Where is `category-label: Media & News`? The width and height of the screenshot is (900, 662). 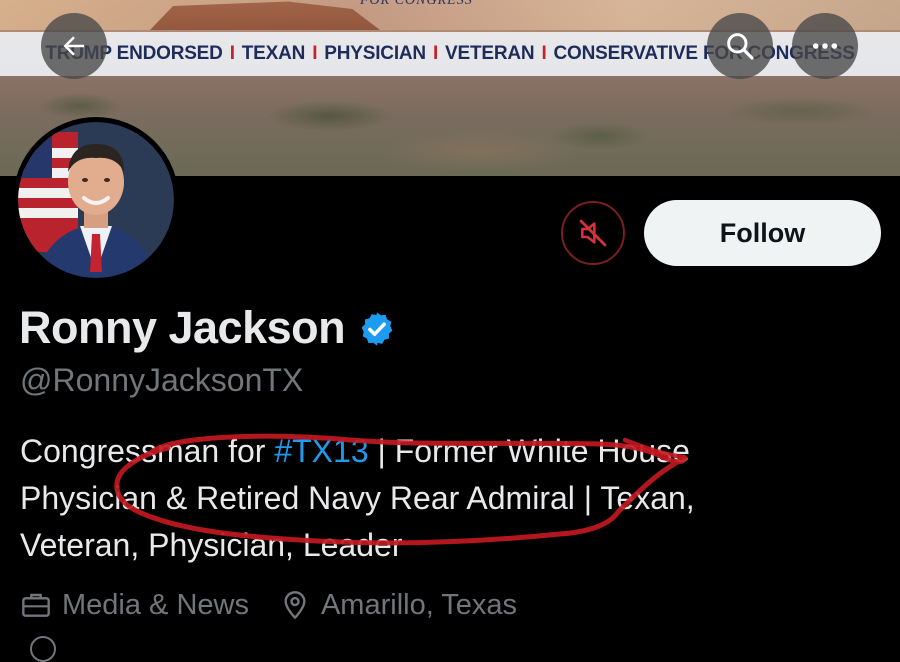 category-label: Media & News is located at coordinates (155, 604).